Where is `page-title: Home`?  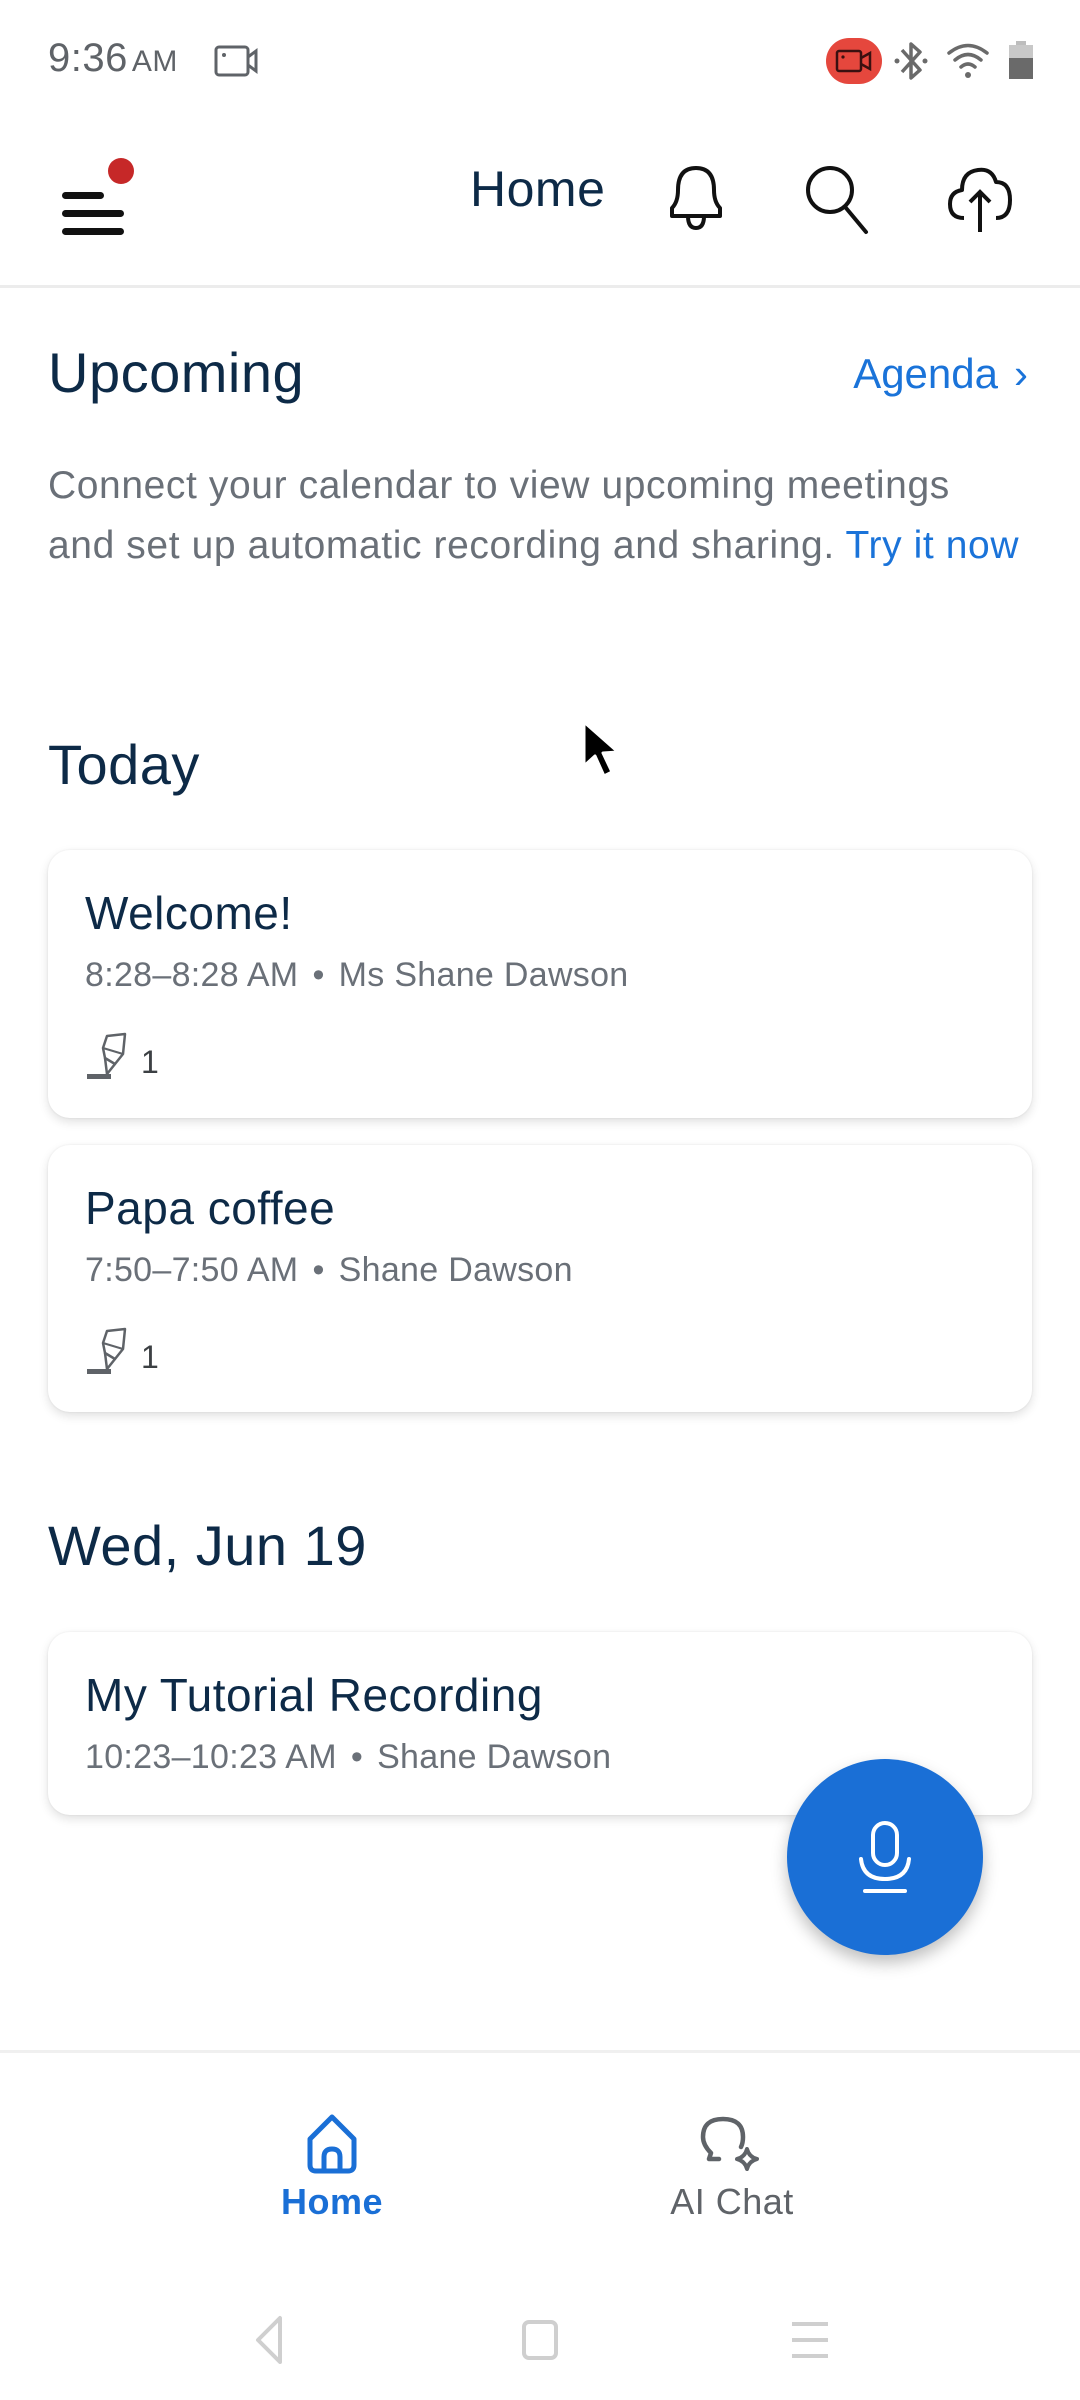 page-title: Home is located at coordinates (538, 189).